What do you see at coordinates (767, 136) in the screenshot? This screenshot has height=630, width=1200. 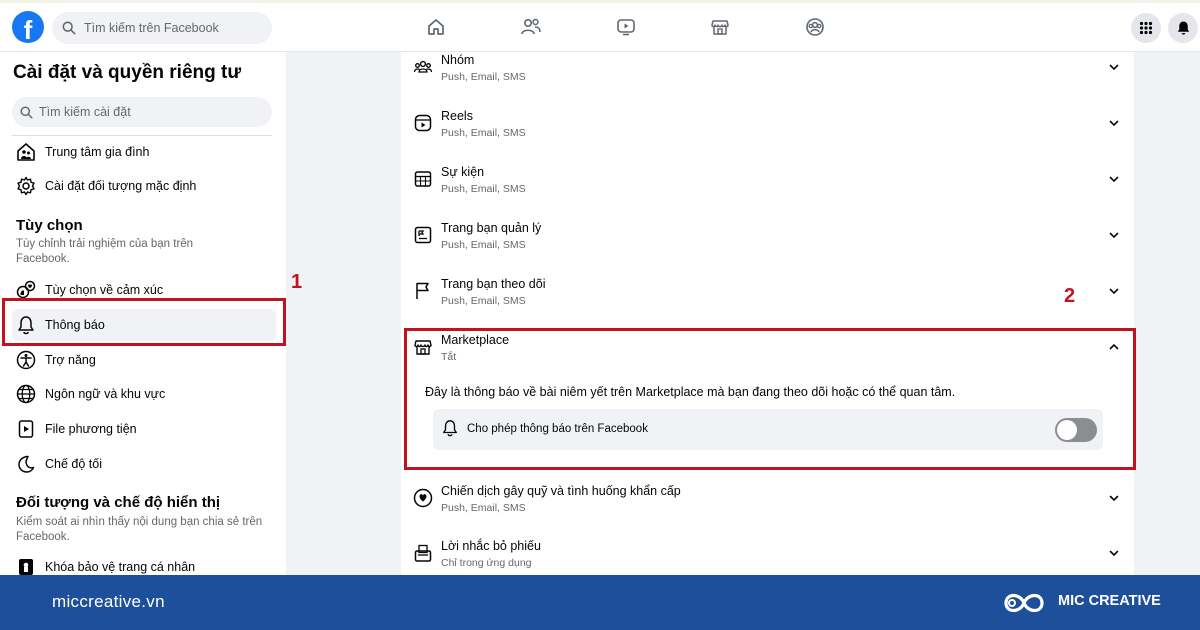 I see `notification-row-reels: Reels Push, Email, SMS` at bounding box center [767, 136].